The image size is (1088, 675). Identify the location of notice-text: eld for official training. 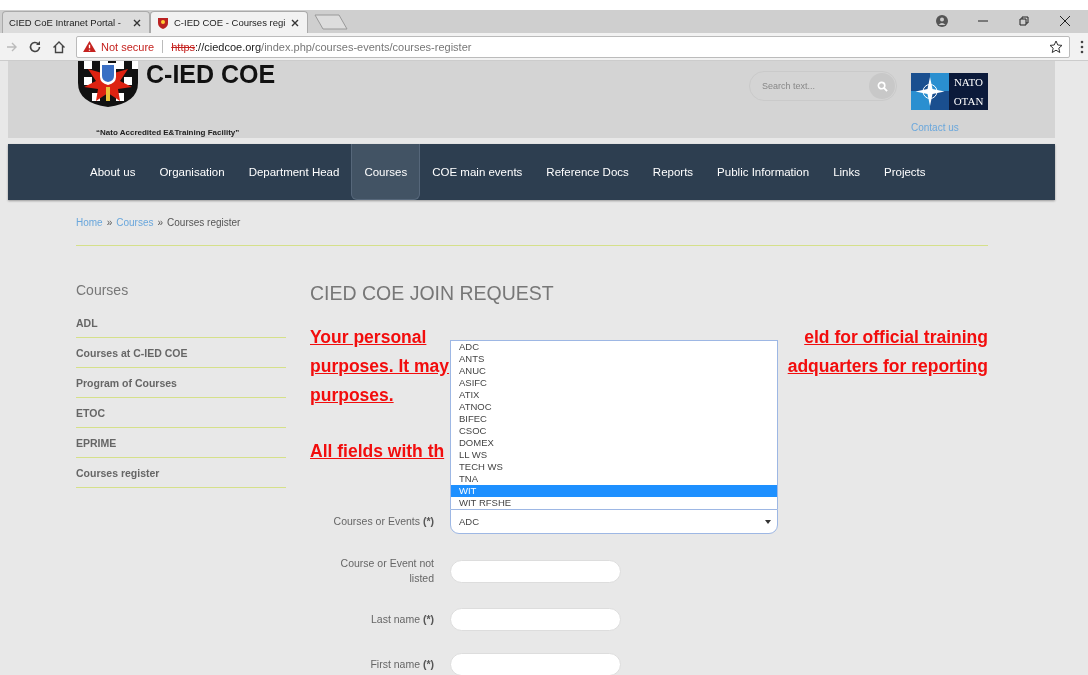
(896, 337).